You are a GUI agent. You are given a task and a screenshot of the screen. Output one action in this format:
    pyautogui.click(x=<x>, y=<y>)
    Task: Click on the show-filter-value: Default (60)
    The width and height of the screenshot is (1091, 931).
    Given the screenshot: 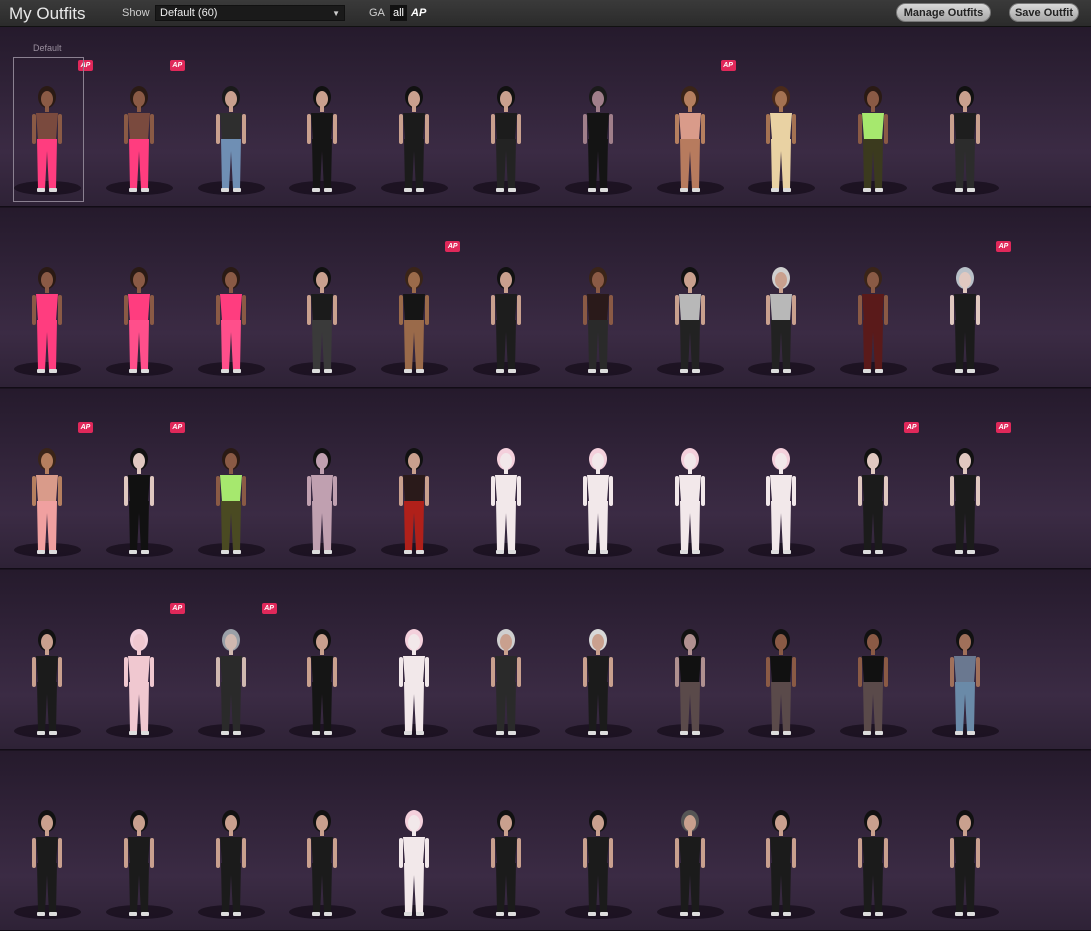 What is the action you would take?
    pyautogui.click(x=189, y=13)
    